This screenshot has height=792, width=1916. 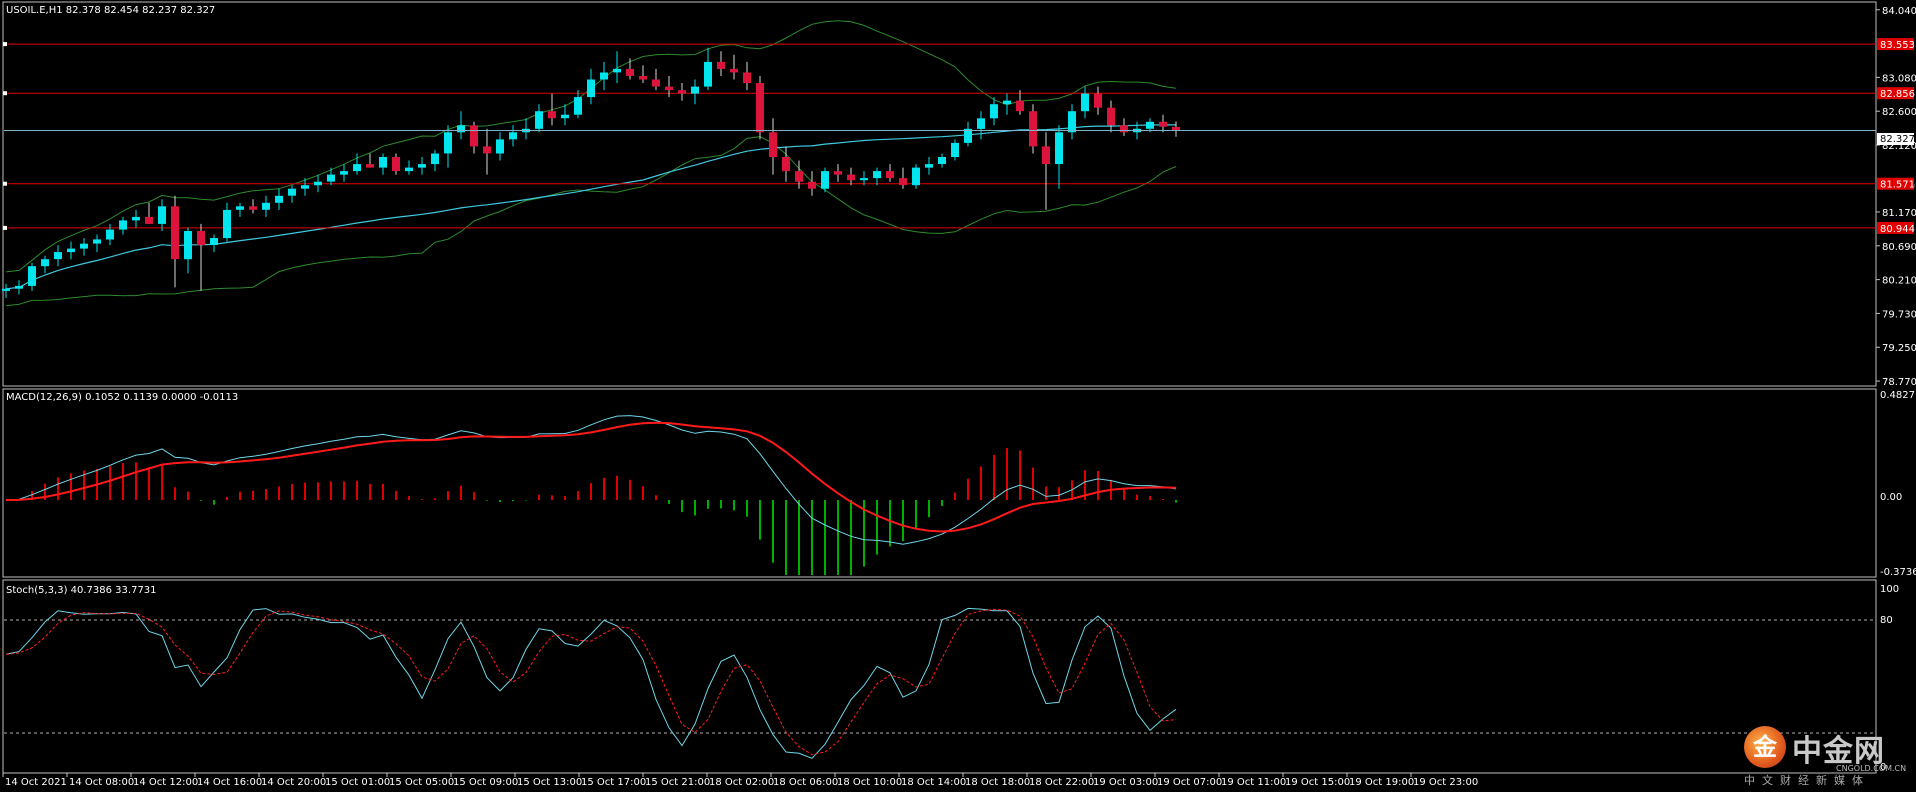 I want to click on time-tick-label: 19 Oct 07:00, so click(x=1189, y=782).